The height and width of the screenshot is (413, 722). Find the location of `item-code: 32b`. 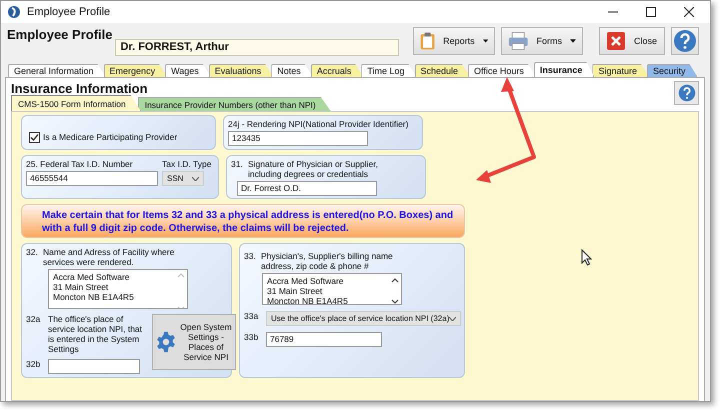

item-code: 32b is located at coordinates (34, 364).